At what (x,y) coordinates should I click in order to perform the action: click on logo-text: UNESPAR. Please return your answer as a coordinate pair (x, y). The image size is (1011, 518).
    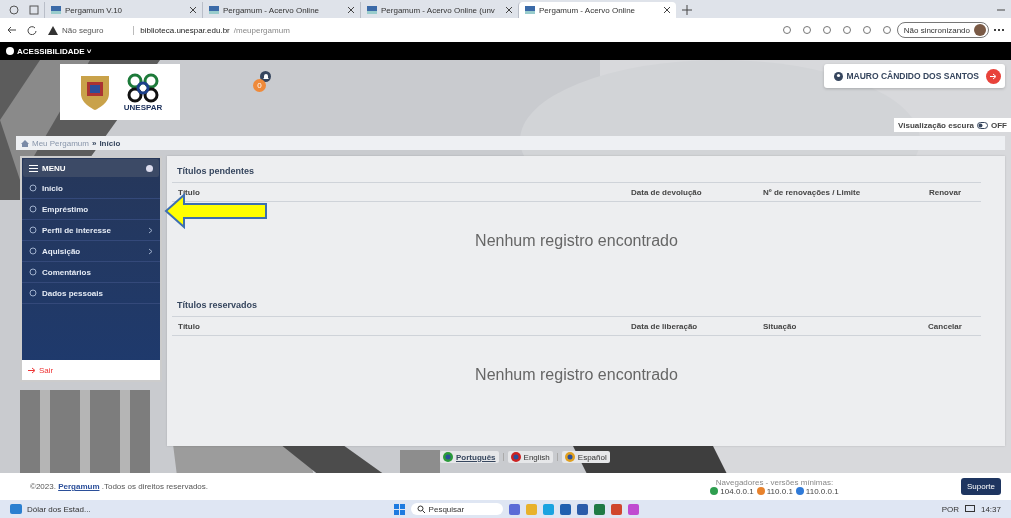
    Looking at the image, I should click on (143, 107).